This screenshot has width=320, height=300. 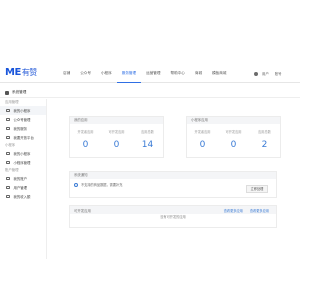 What do you see at coordinates (8, 162) in the screenshot?
I see `manage-icon` at bounding box center [8, 162].